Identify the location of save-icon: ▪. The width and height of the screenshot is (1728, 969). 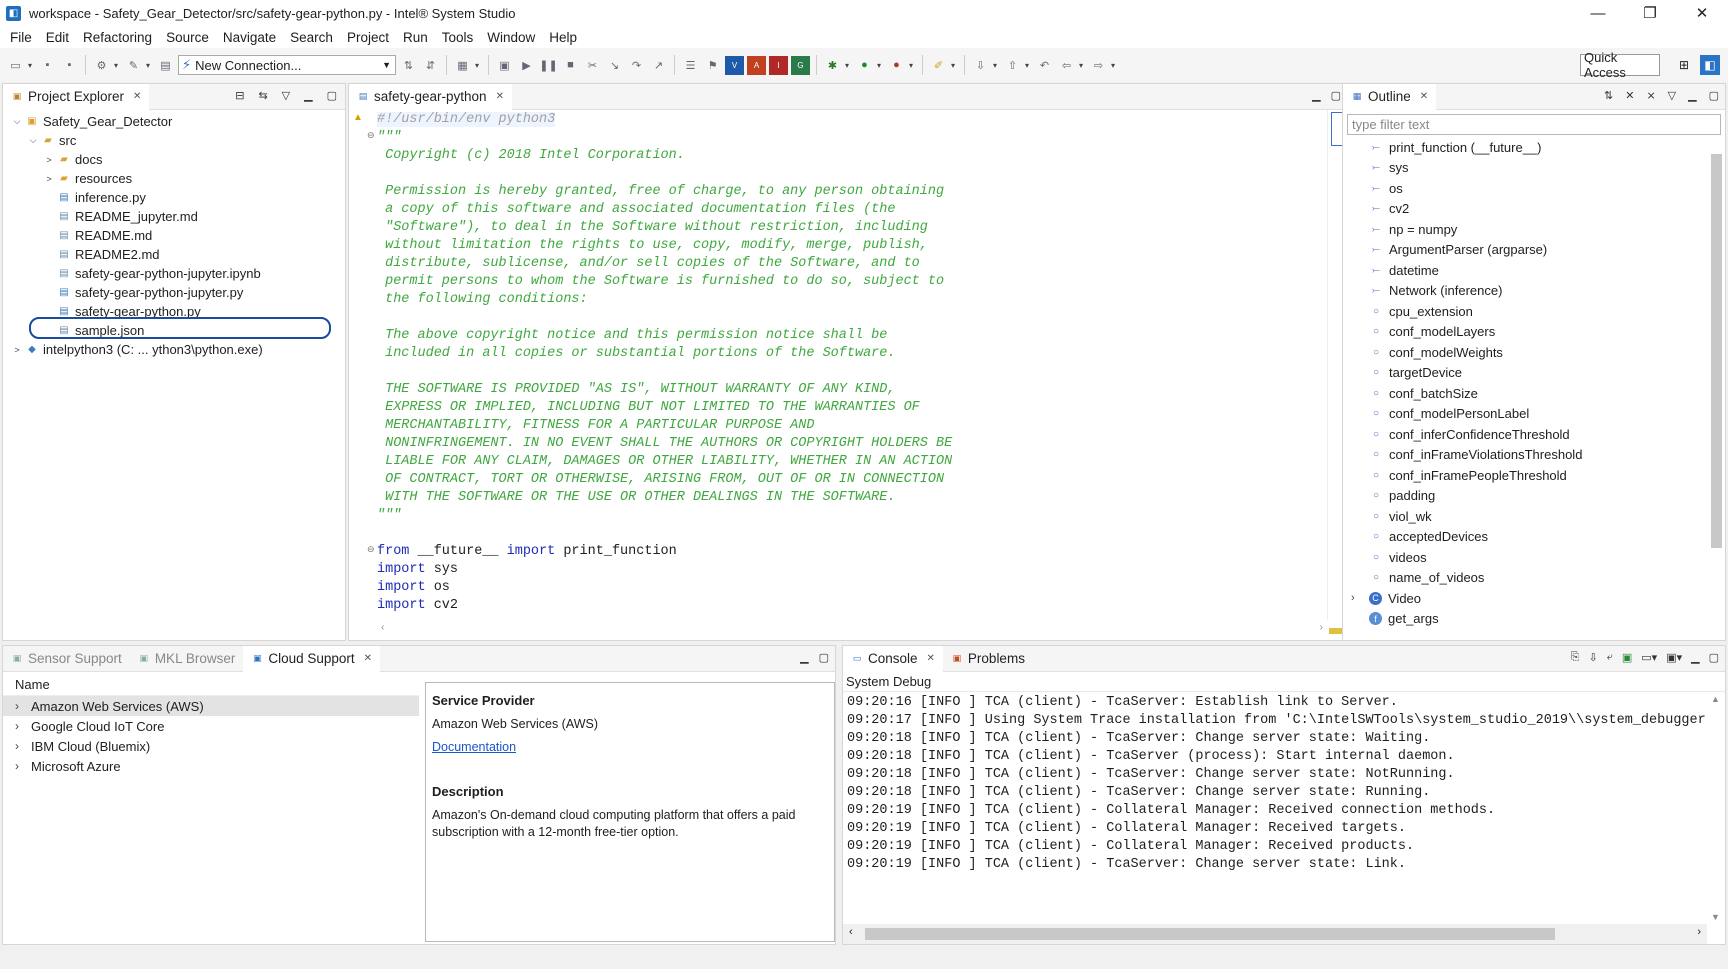
(47, 65).